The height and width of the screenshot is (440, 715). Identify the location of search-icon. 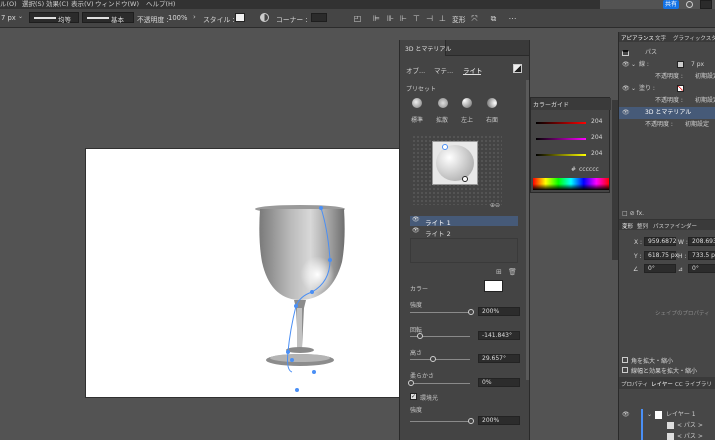
(689, 4).